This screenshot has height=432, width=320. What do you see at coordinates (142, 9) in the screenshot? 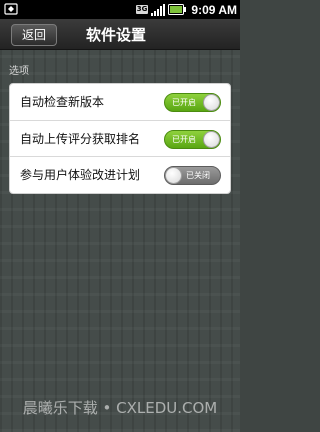
I see `network-badge: 3G` at bounding box center [142, 9].